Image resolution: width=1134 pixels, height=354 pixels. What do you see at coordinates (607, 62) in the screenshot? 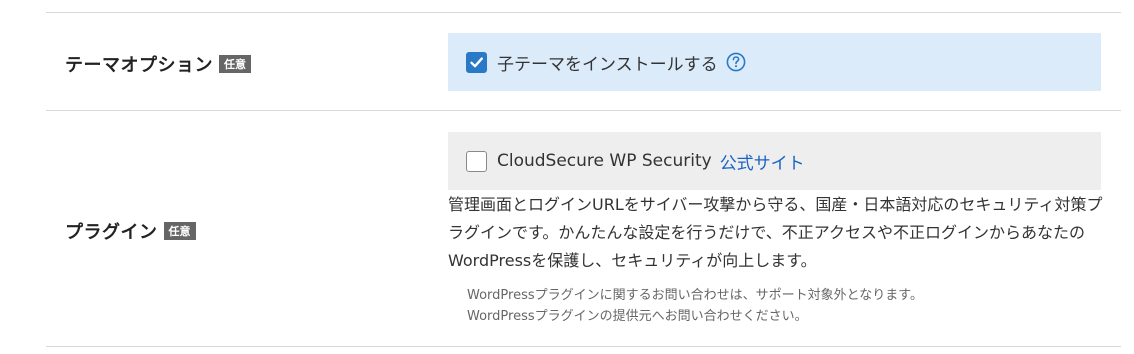
I see `child-theme-label: 子テーマをインストールする` at bounding box center [607, 62].